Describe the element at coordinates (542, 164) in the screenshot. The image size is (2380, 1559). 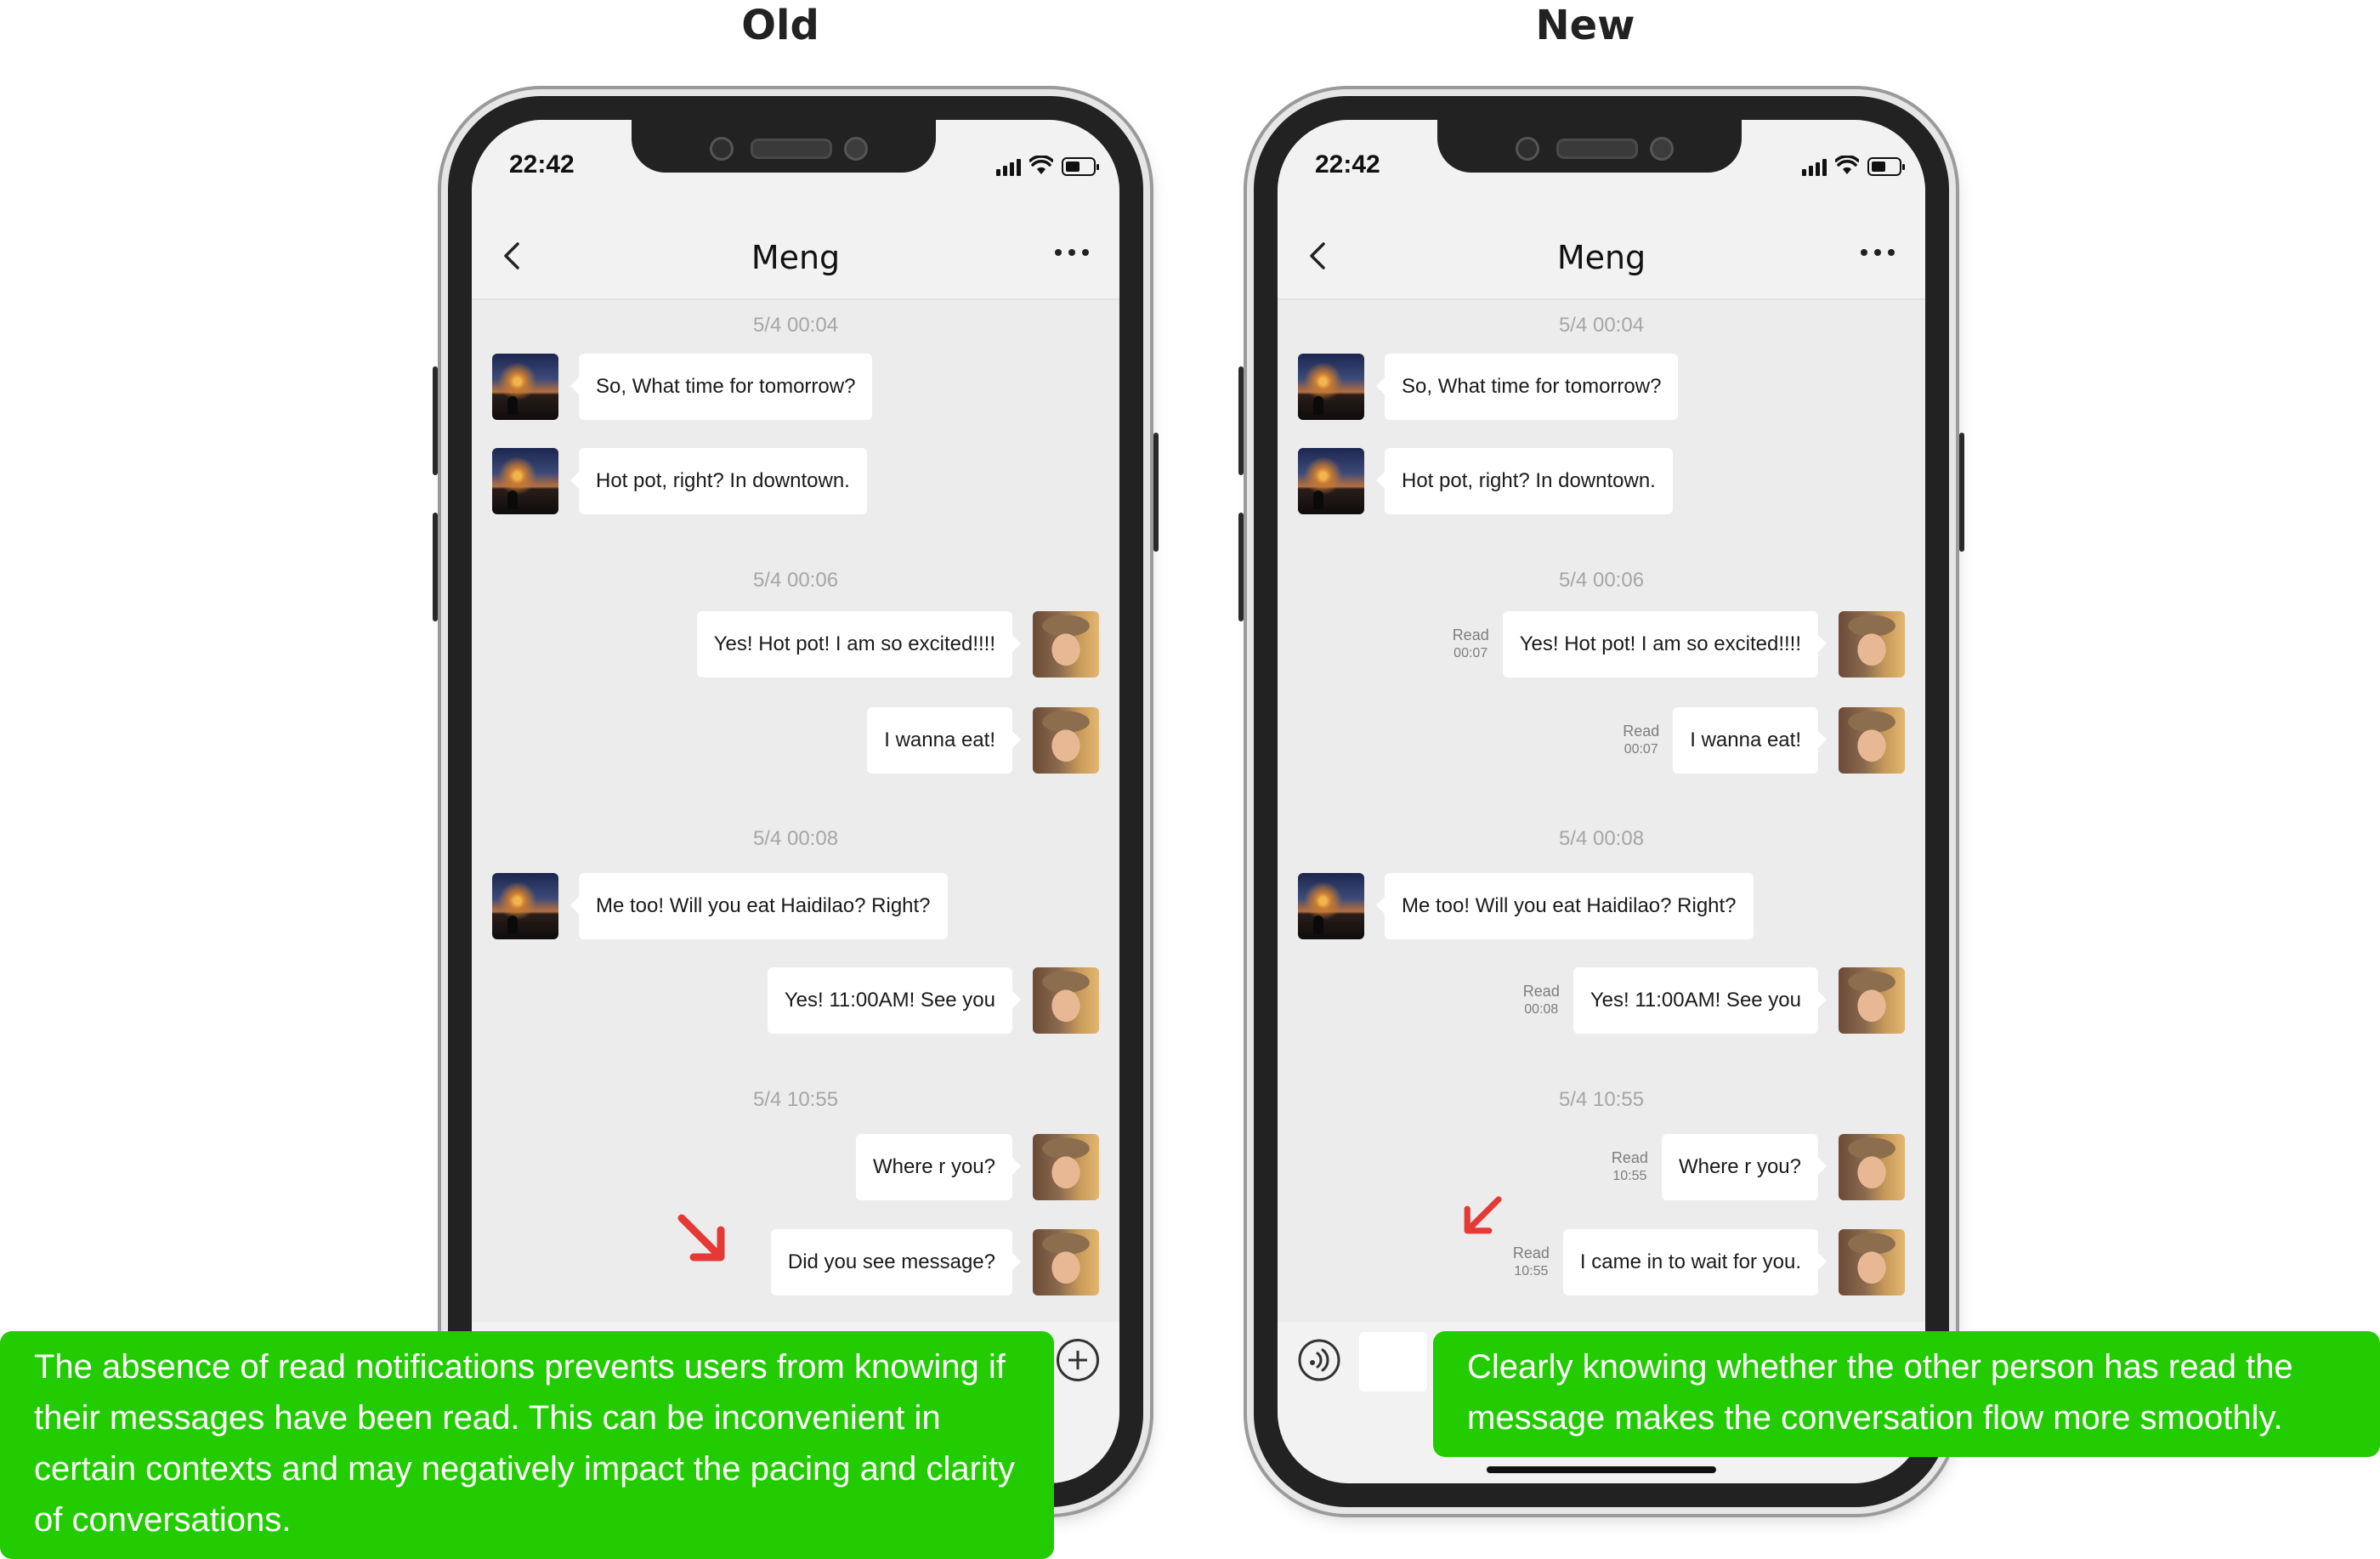
I see `status-time: 22:42` at that location.